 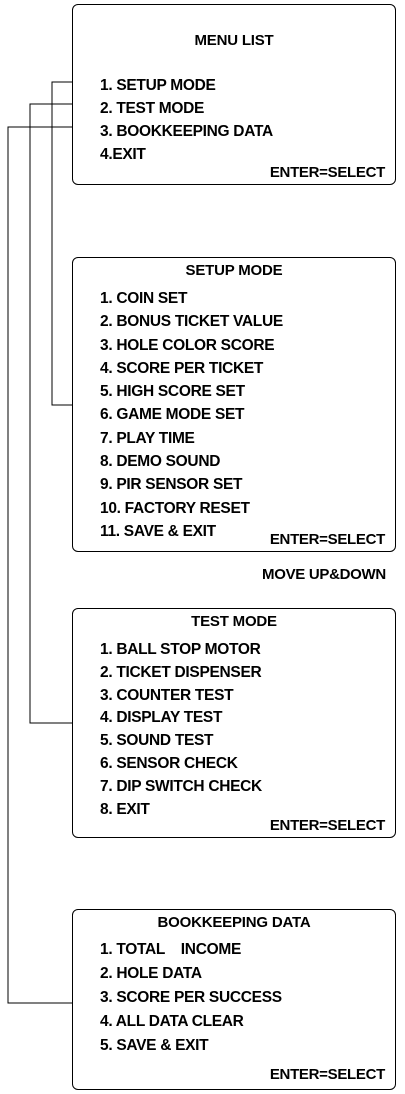 What do you see at coordinates (181, 810) in the screenshot?
I see `test-item-exit: 8. EXIT` at bounding box center [181, 810].